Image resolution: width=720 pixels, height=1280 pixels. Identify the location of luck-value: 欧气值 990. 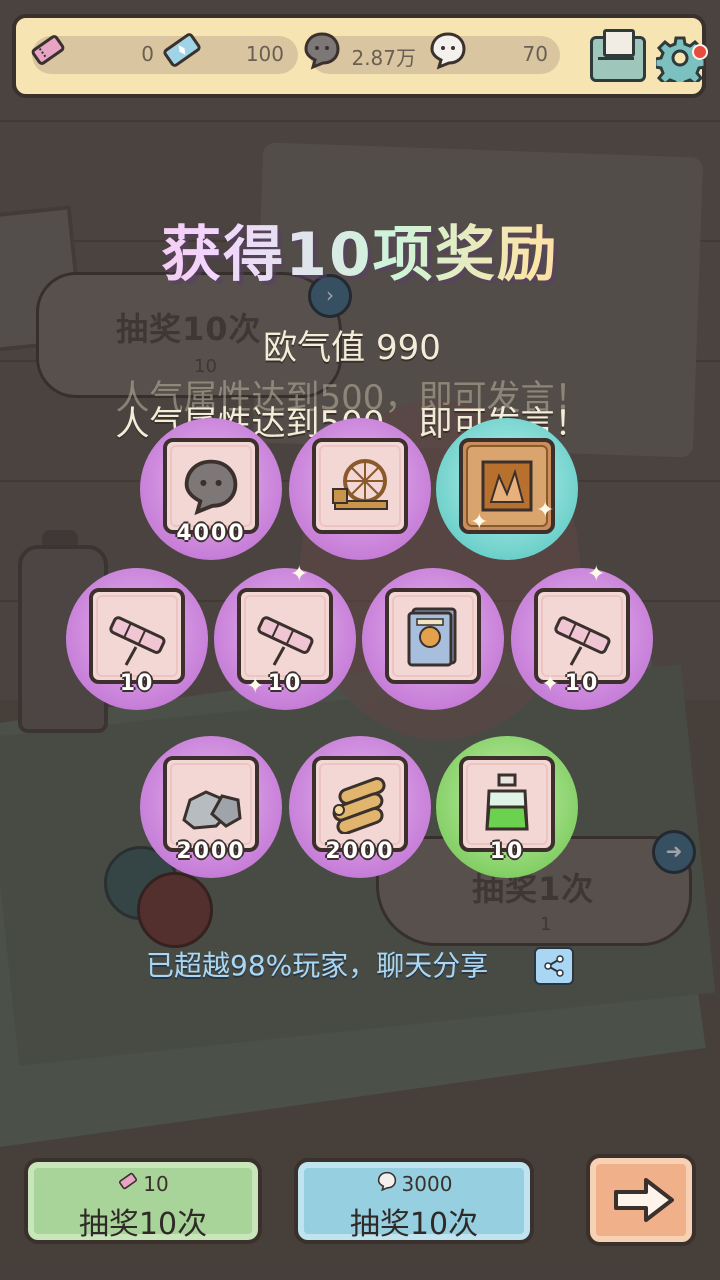
(352, 348).